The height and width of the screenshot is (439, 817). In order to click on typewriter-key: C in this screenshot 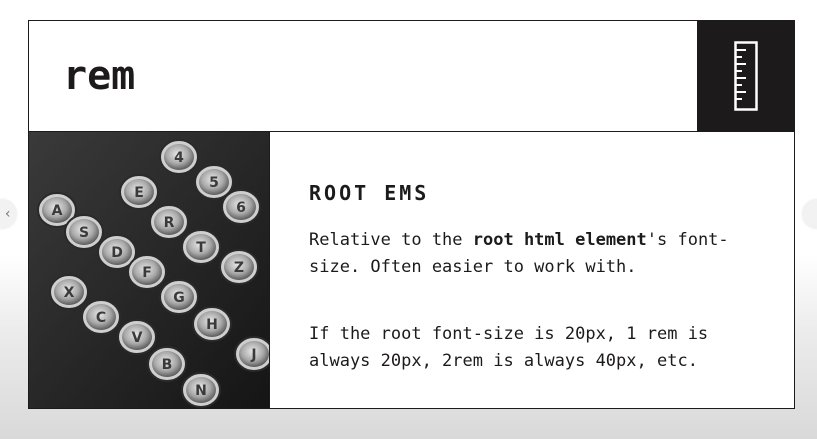, I will do `click(101, 317)`.